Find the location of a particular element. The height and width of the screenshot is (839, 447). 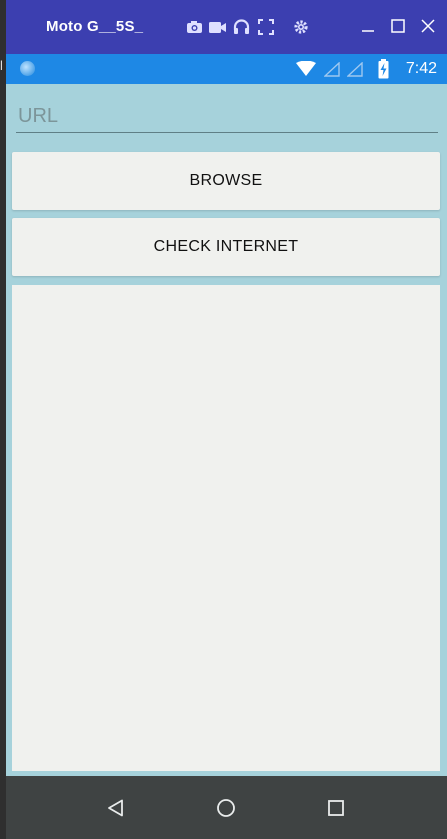

home-icon is located at coordinates (226, 808).